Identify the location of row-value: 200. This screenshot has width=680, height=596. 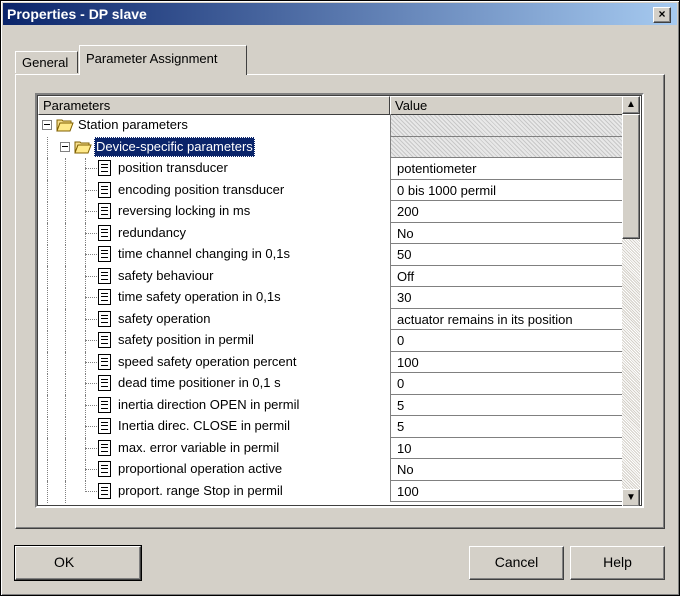
(507, 212).